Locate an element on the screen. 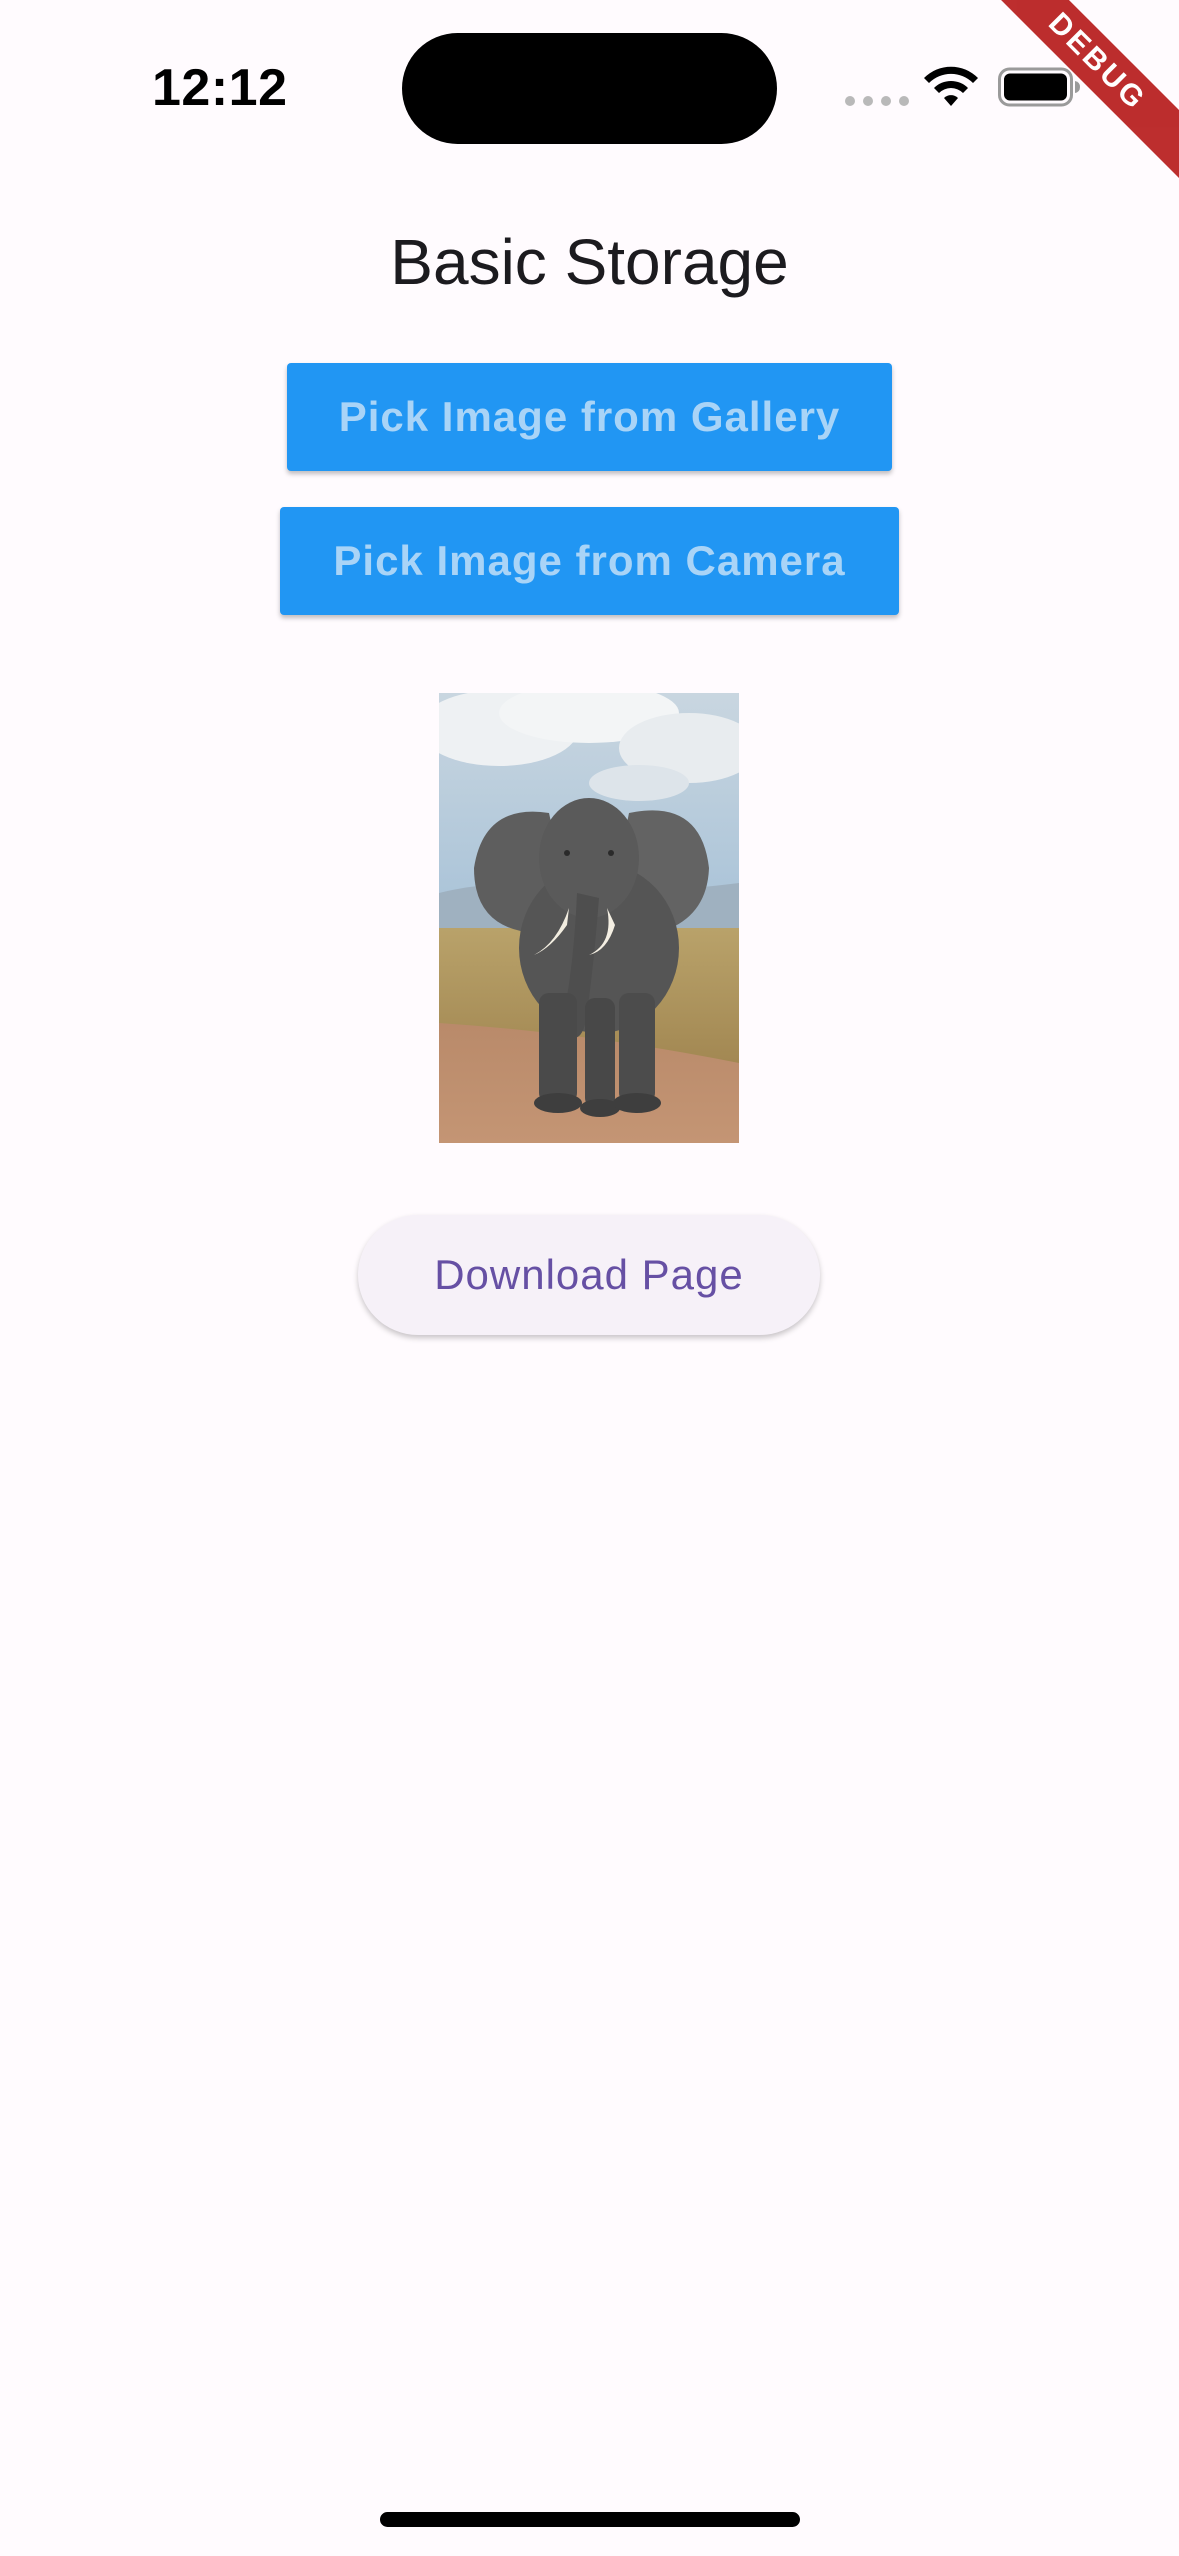 This screenshot has width=1179, height=2556. pick-from-camera-button: Pick Image from Camera is located at coordinates (589, 561).